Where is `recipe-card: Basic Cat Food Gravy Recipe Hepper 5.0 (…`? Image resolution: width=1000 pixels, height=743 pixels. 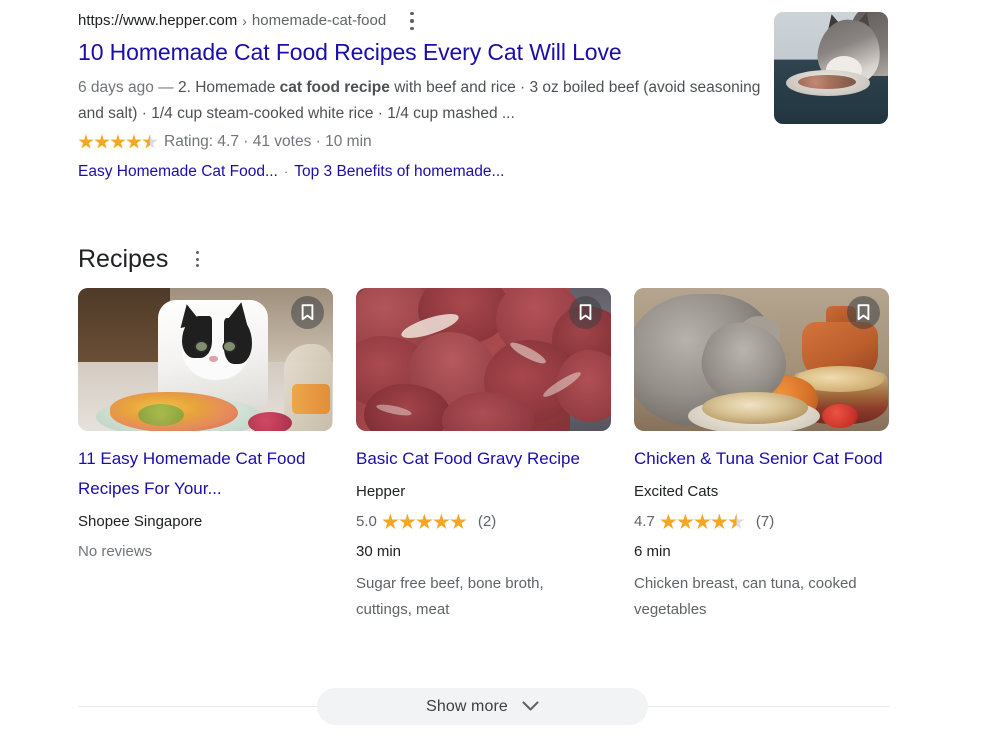 recipe-card: Basic Cat Food Gravy Recipe Hepper 5.0 (… is located at coordinates (483, 455).